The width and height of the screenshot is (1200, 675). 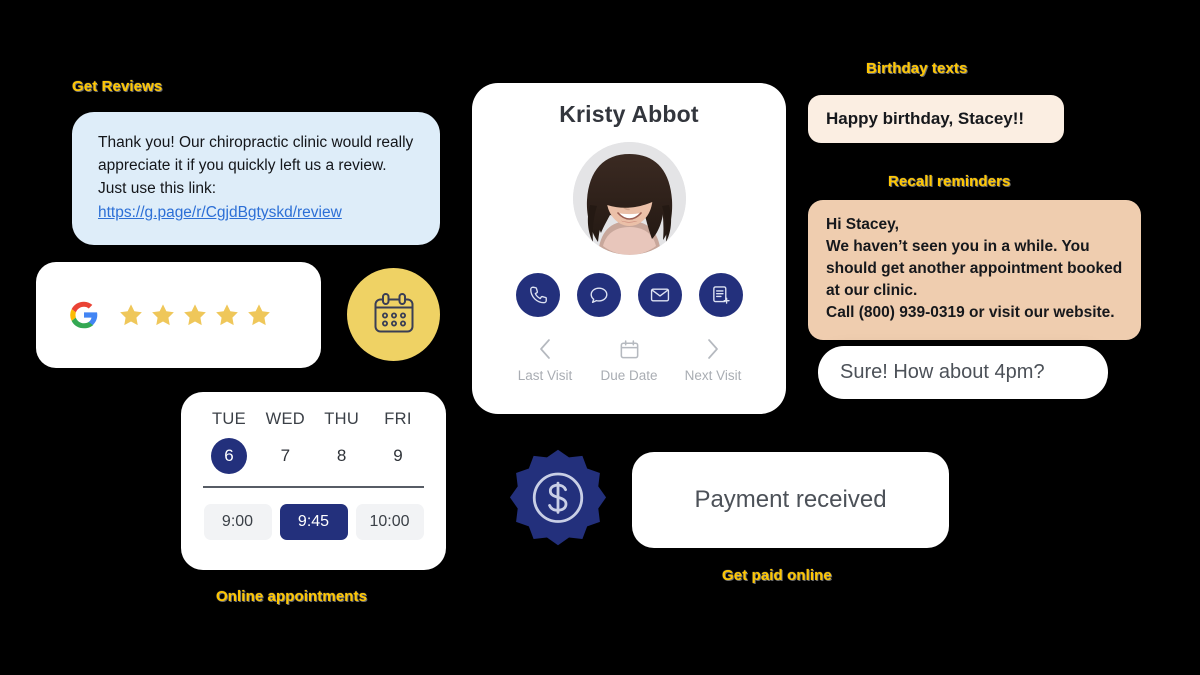 I want to click on google-rating-card, so click(x=178, y=315).